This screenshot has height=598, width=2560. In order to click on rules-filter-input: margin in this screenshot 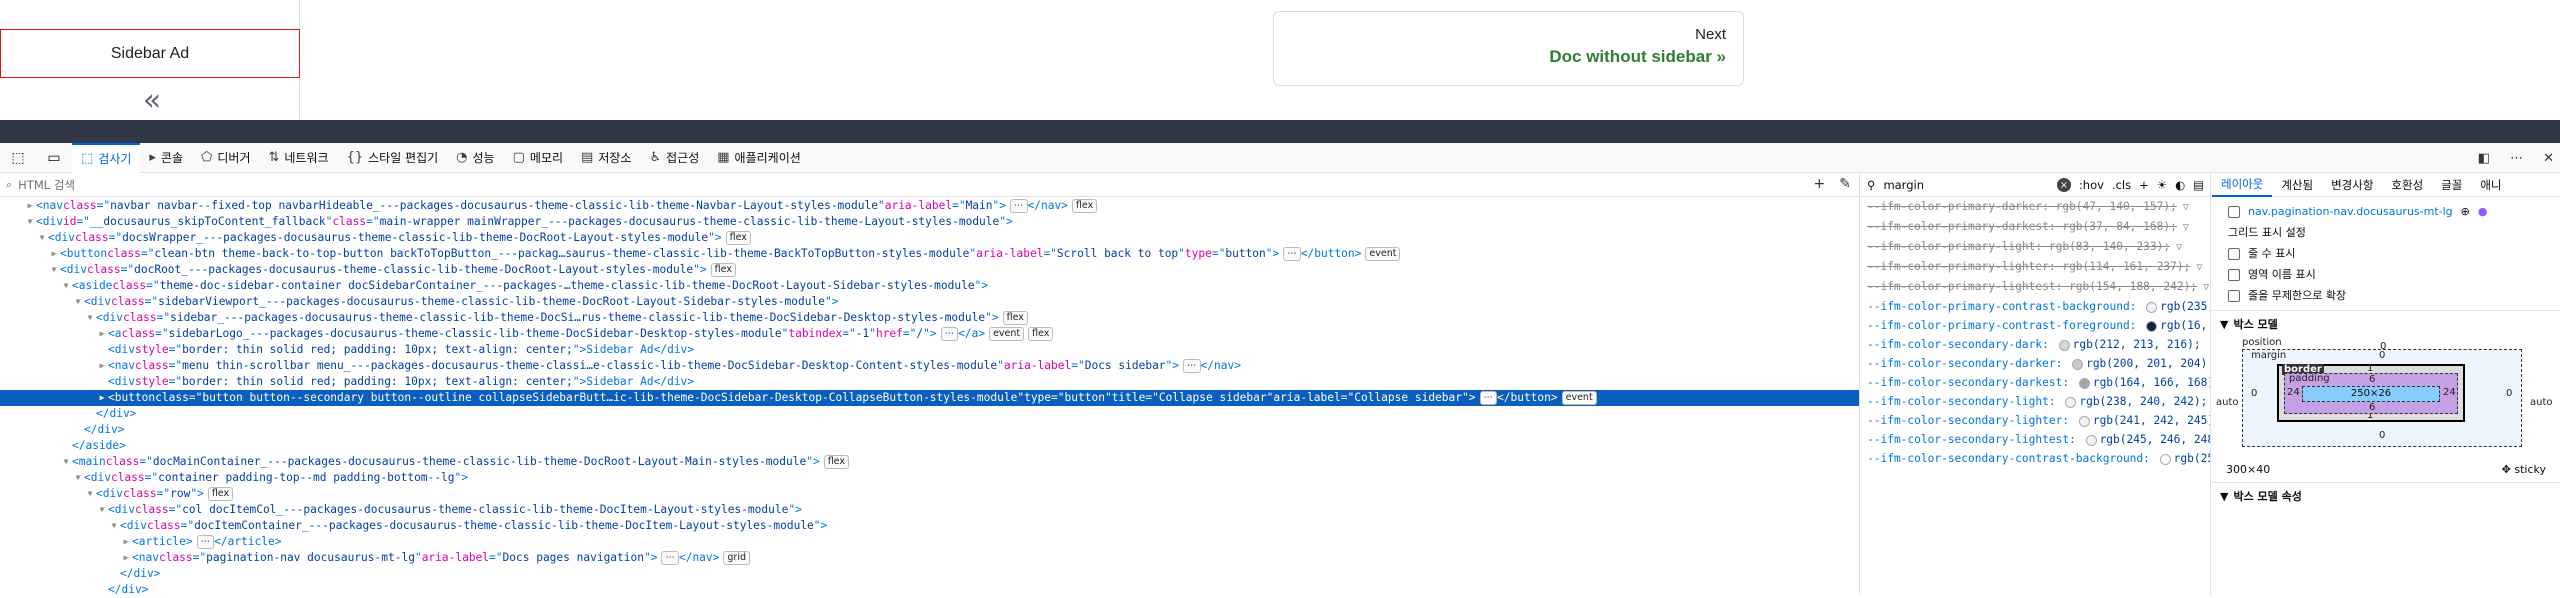, I will do `click(1966, 185)`.